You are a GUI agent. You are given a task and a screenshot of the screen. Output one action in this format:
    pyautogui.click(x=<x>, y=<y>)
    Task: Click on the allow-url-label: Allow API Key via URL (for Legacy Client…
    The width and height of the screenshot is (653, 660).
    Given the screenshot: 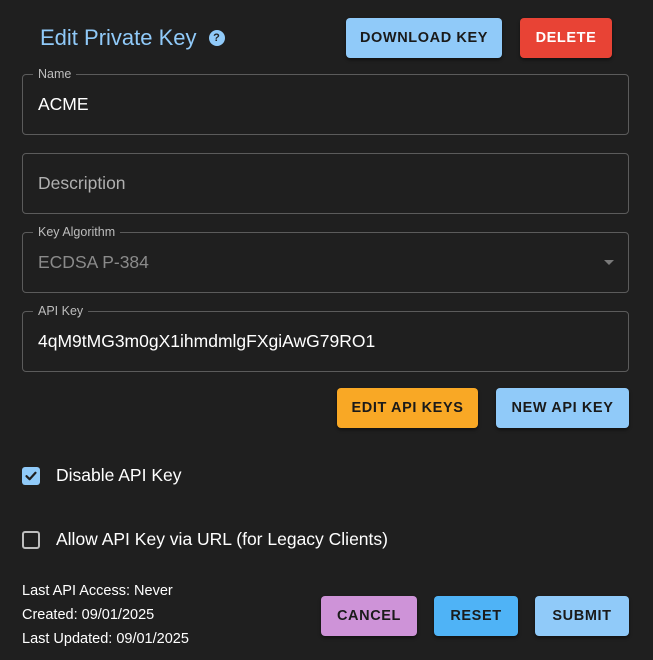 What is the action you would take?
    pyautogui.click(x=222, y=539)
    